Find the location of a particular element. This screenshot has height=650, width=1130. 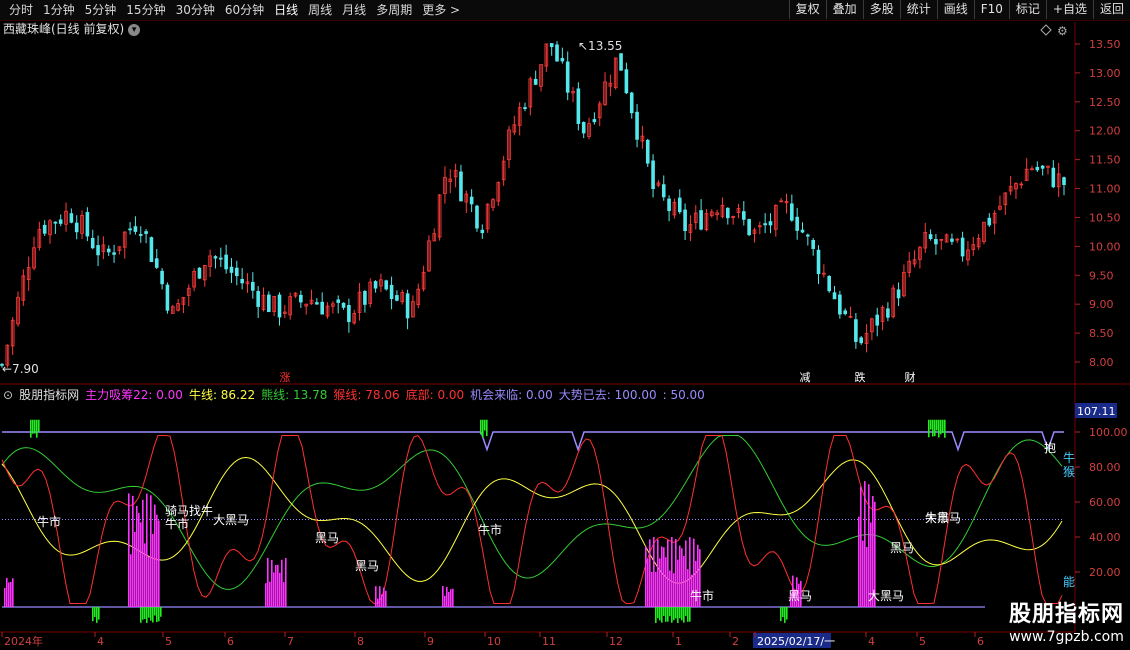

indicator-chart-label: 骑马找牛 is located at coordinates (189, 510).